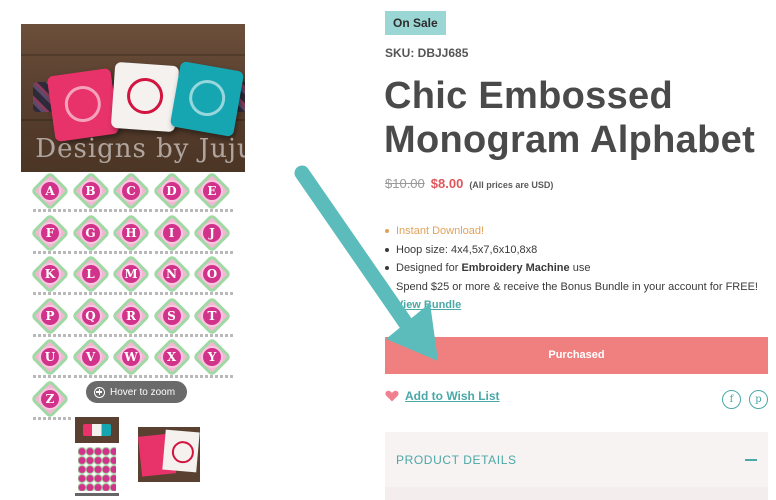 This screenshot has width=776, height=500. I want to click on wishlist-row: Add to Wish List, so click(442, 396).